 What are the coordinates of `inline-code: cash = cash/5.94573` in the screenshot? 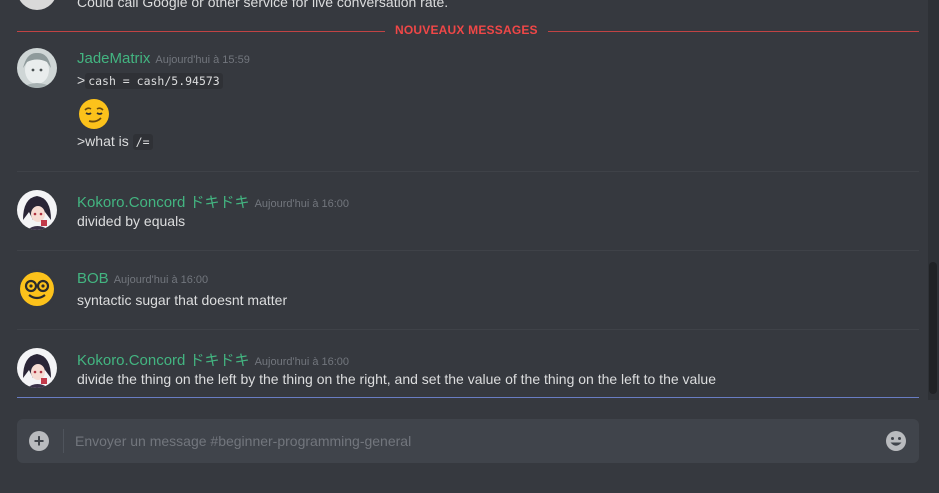 It's located at (154, 81).